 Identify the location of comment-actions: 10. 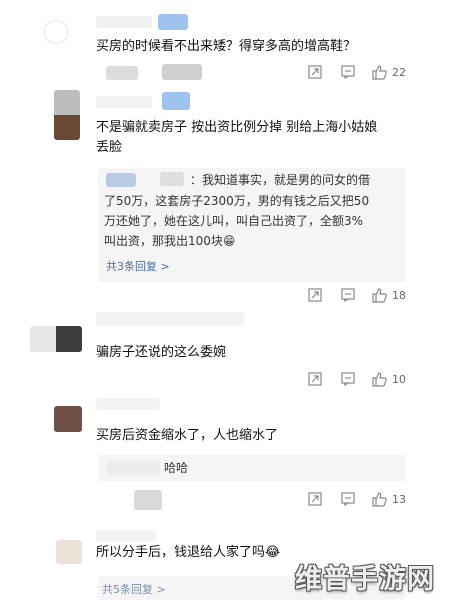
(373, 381).